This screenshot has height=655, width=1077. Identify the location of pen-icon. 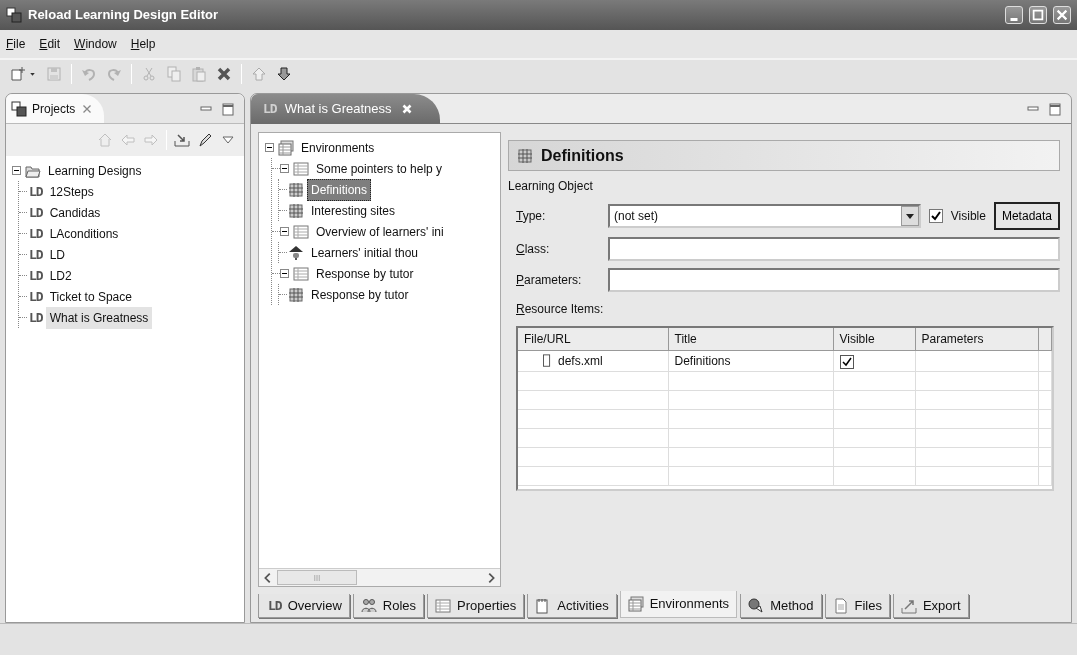
(205, 140).